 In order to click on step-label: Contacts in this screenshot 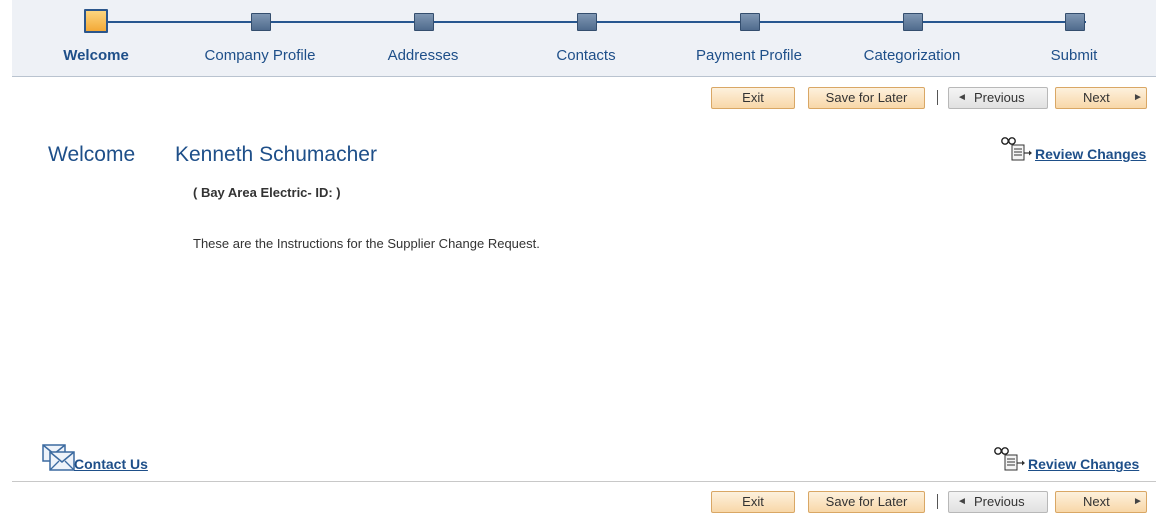, I will do `click(586, 55)`.